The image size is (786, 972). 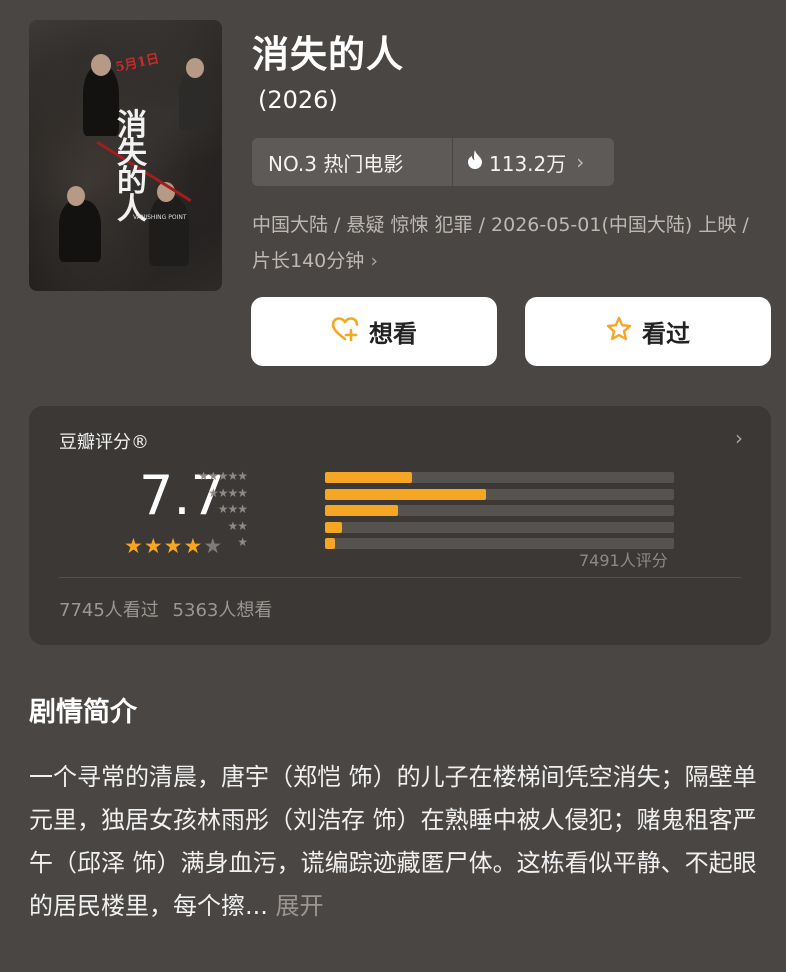 What do you see at coordinates (298, 100) in the screenshot?
I see `movie-year: (2026)` at bounding box center [298, 100].